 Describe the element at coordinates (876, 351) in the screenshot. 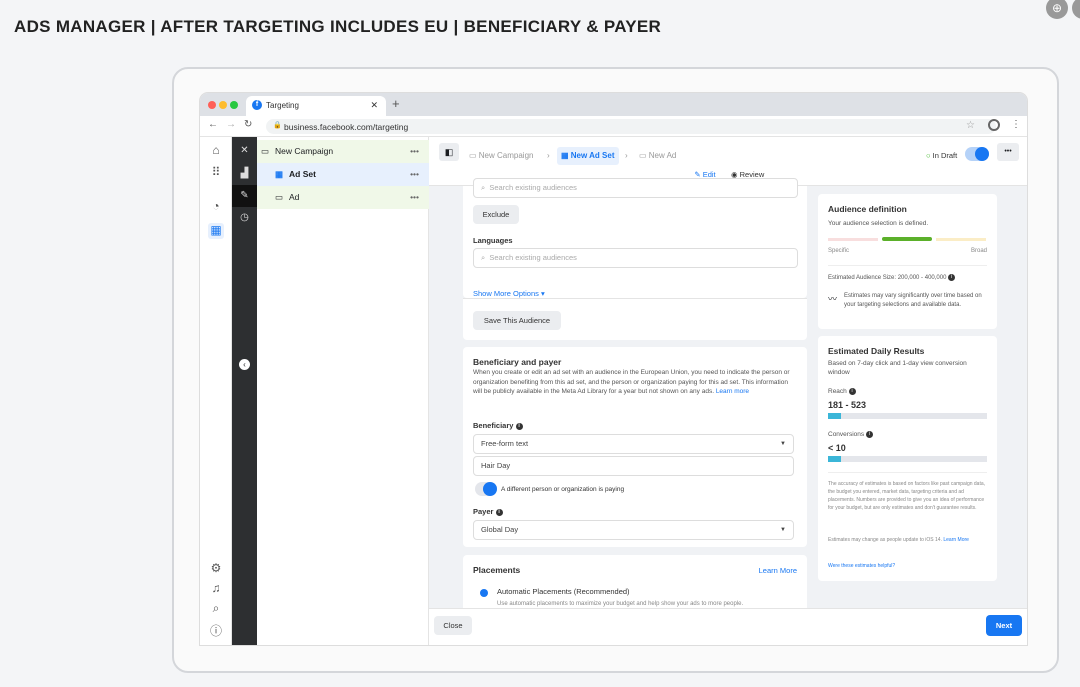

I see `results-title: Estimated Daily Results` at that location.